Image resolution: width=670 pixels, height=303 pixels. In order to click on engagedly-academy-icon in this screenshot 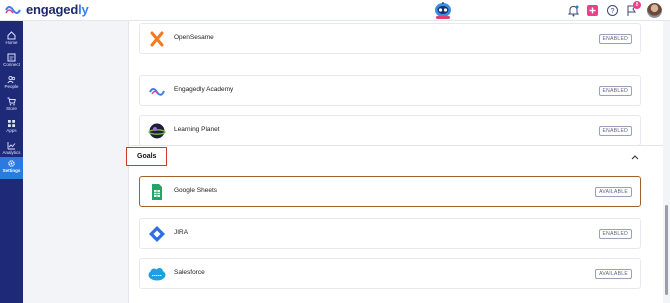, I will do `click(157, 92)`.